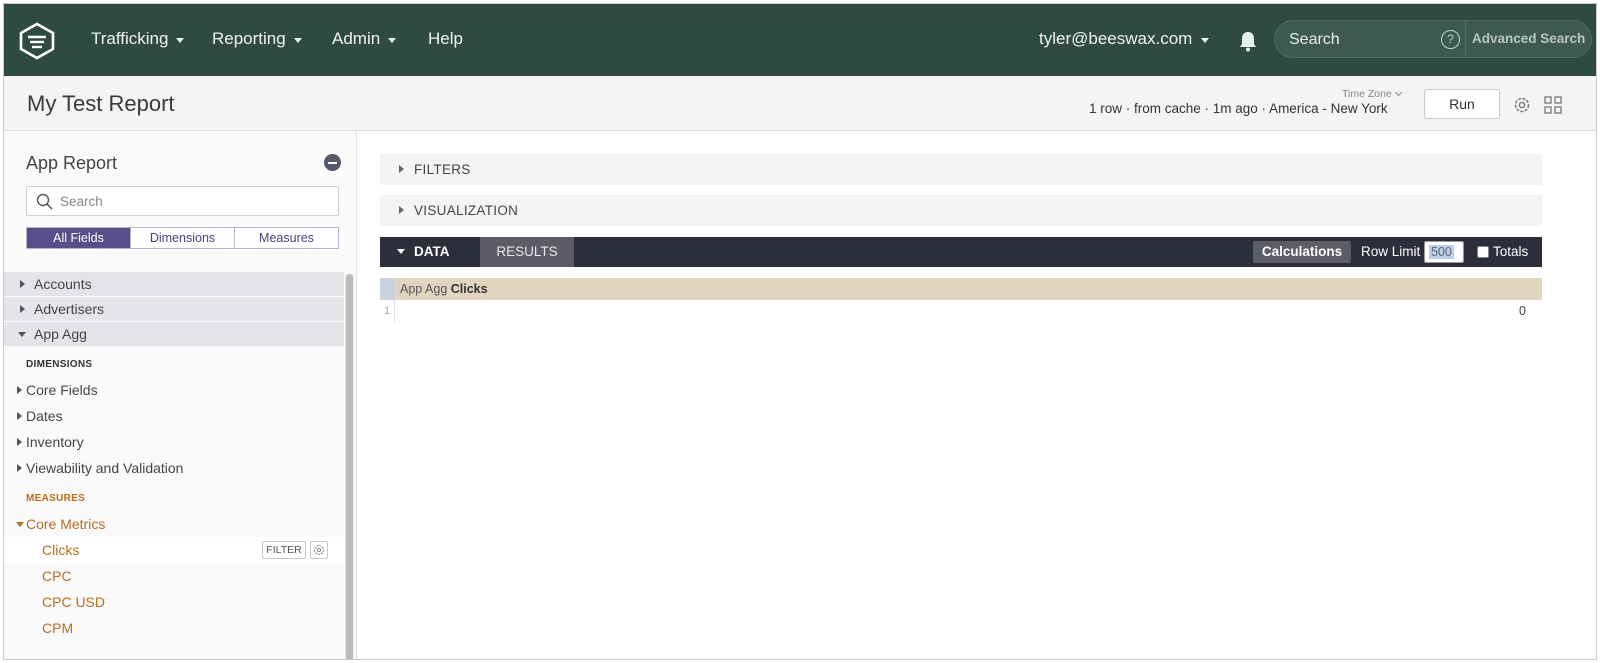 Image resolution: width=1600 pixels, height=663 pixels. Describe the element at coordinates (425, 289) in the screenshot. I see `column-view-name: App Agg` at that location.